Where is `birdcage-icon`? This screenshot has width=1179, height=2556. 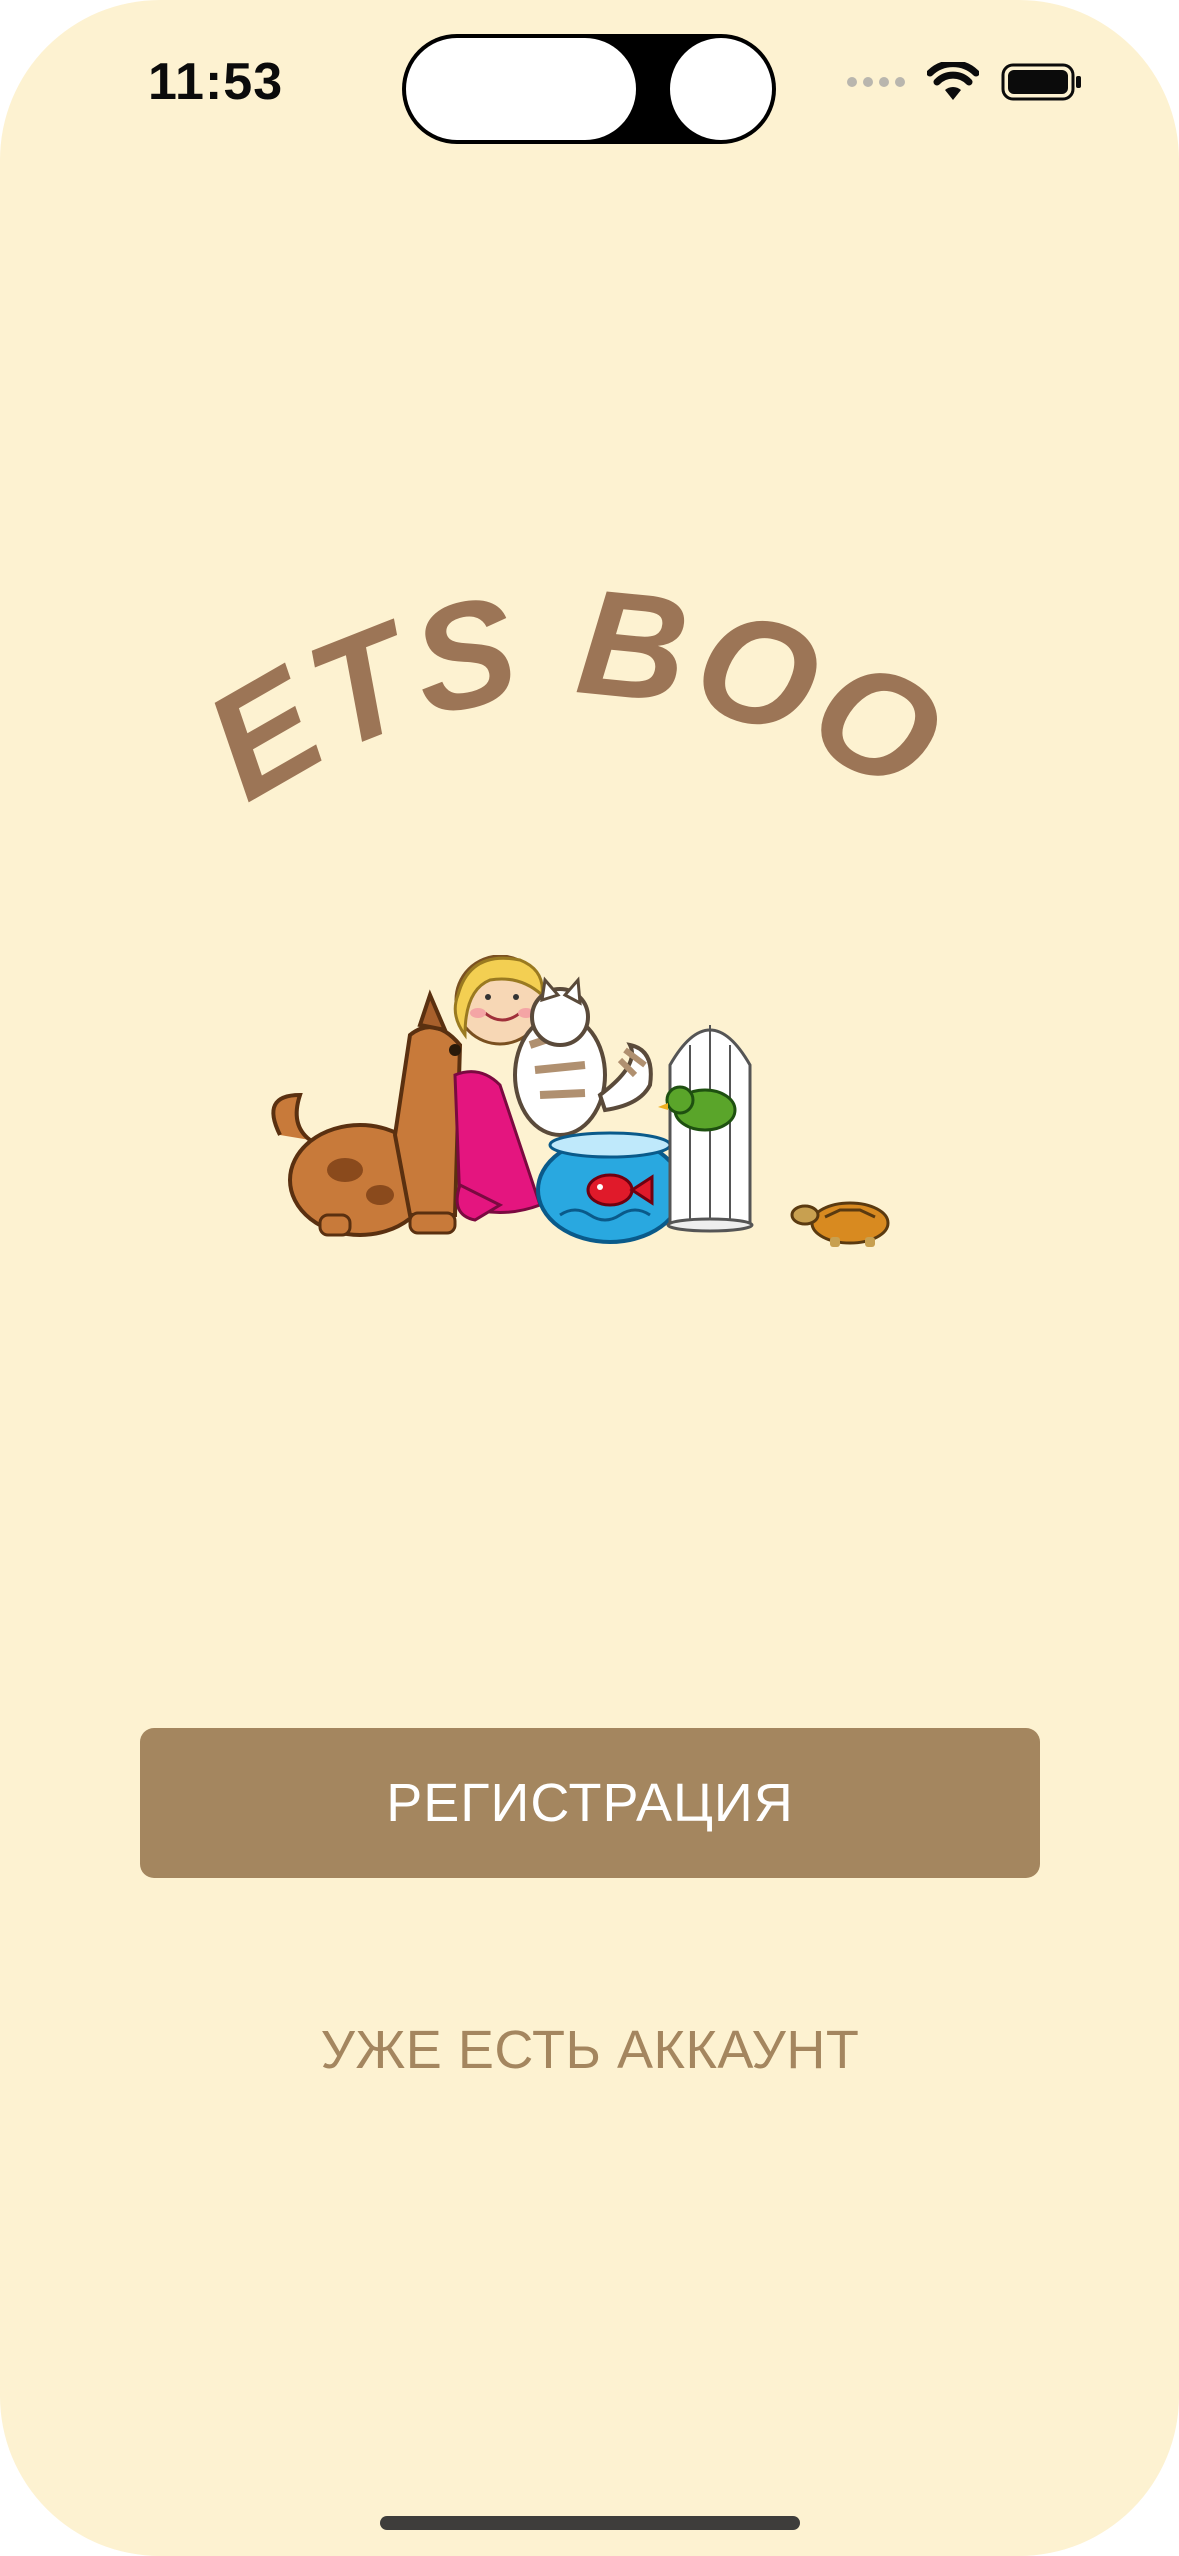
birdcage-icon is located at coordinates (706, 1129).